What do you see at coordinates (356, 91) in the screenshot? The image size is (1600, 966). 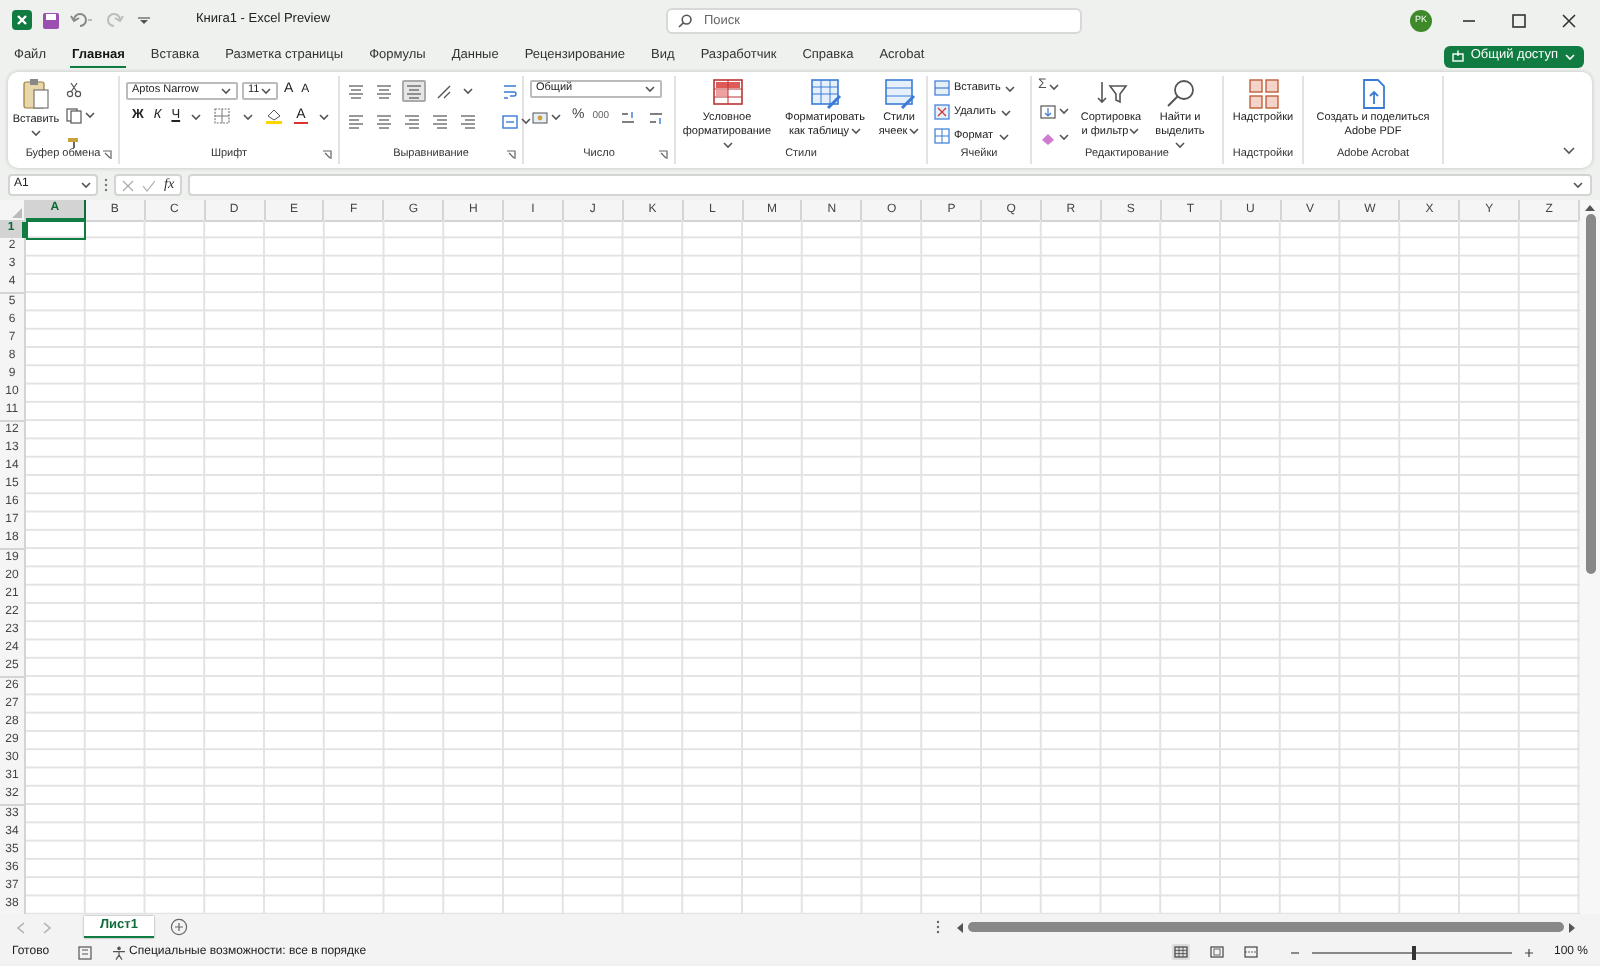 I see `align-top-button` at bounding box center [356, 91].